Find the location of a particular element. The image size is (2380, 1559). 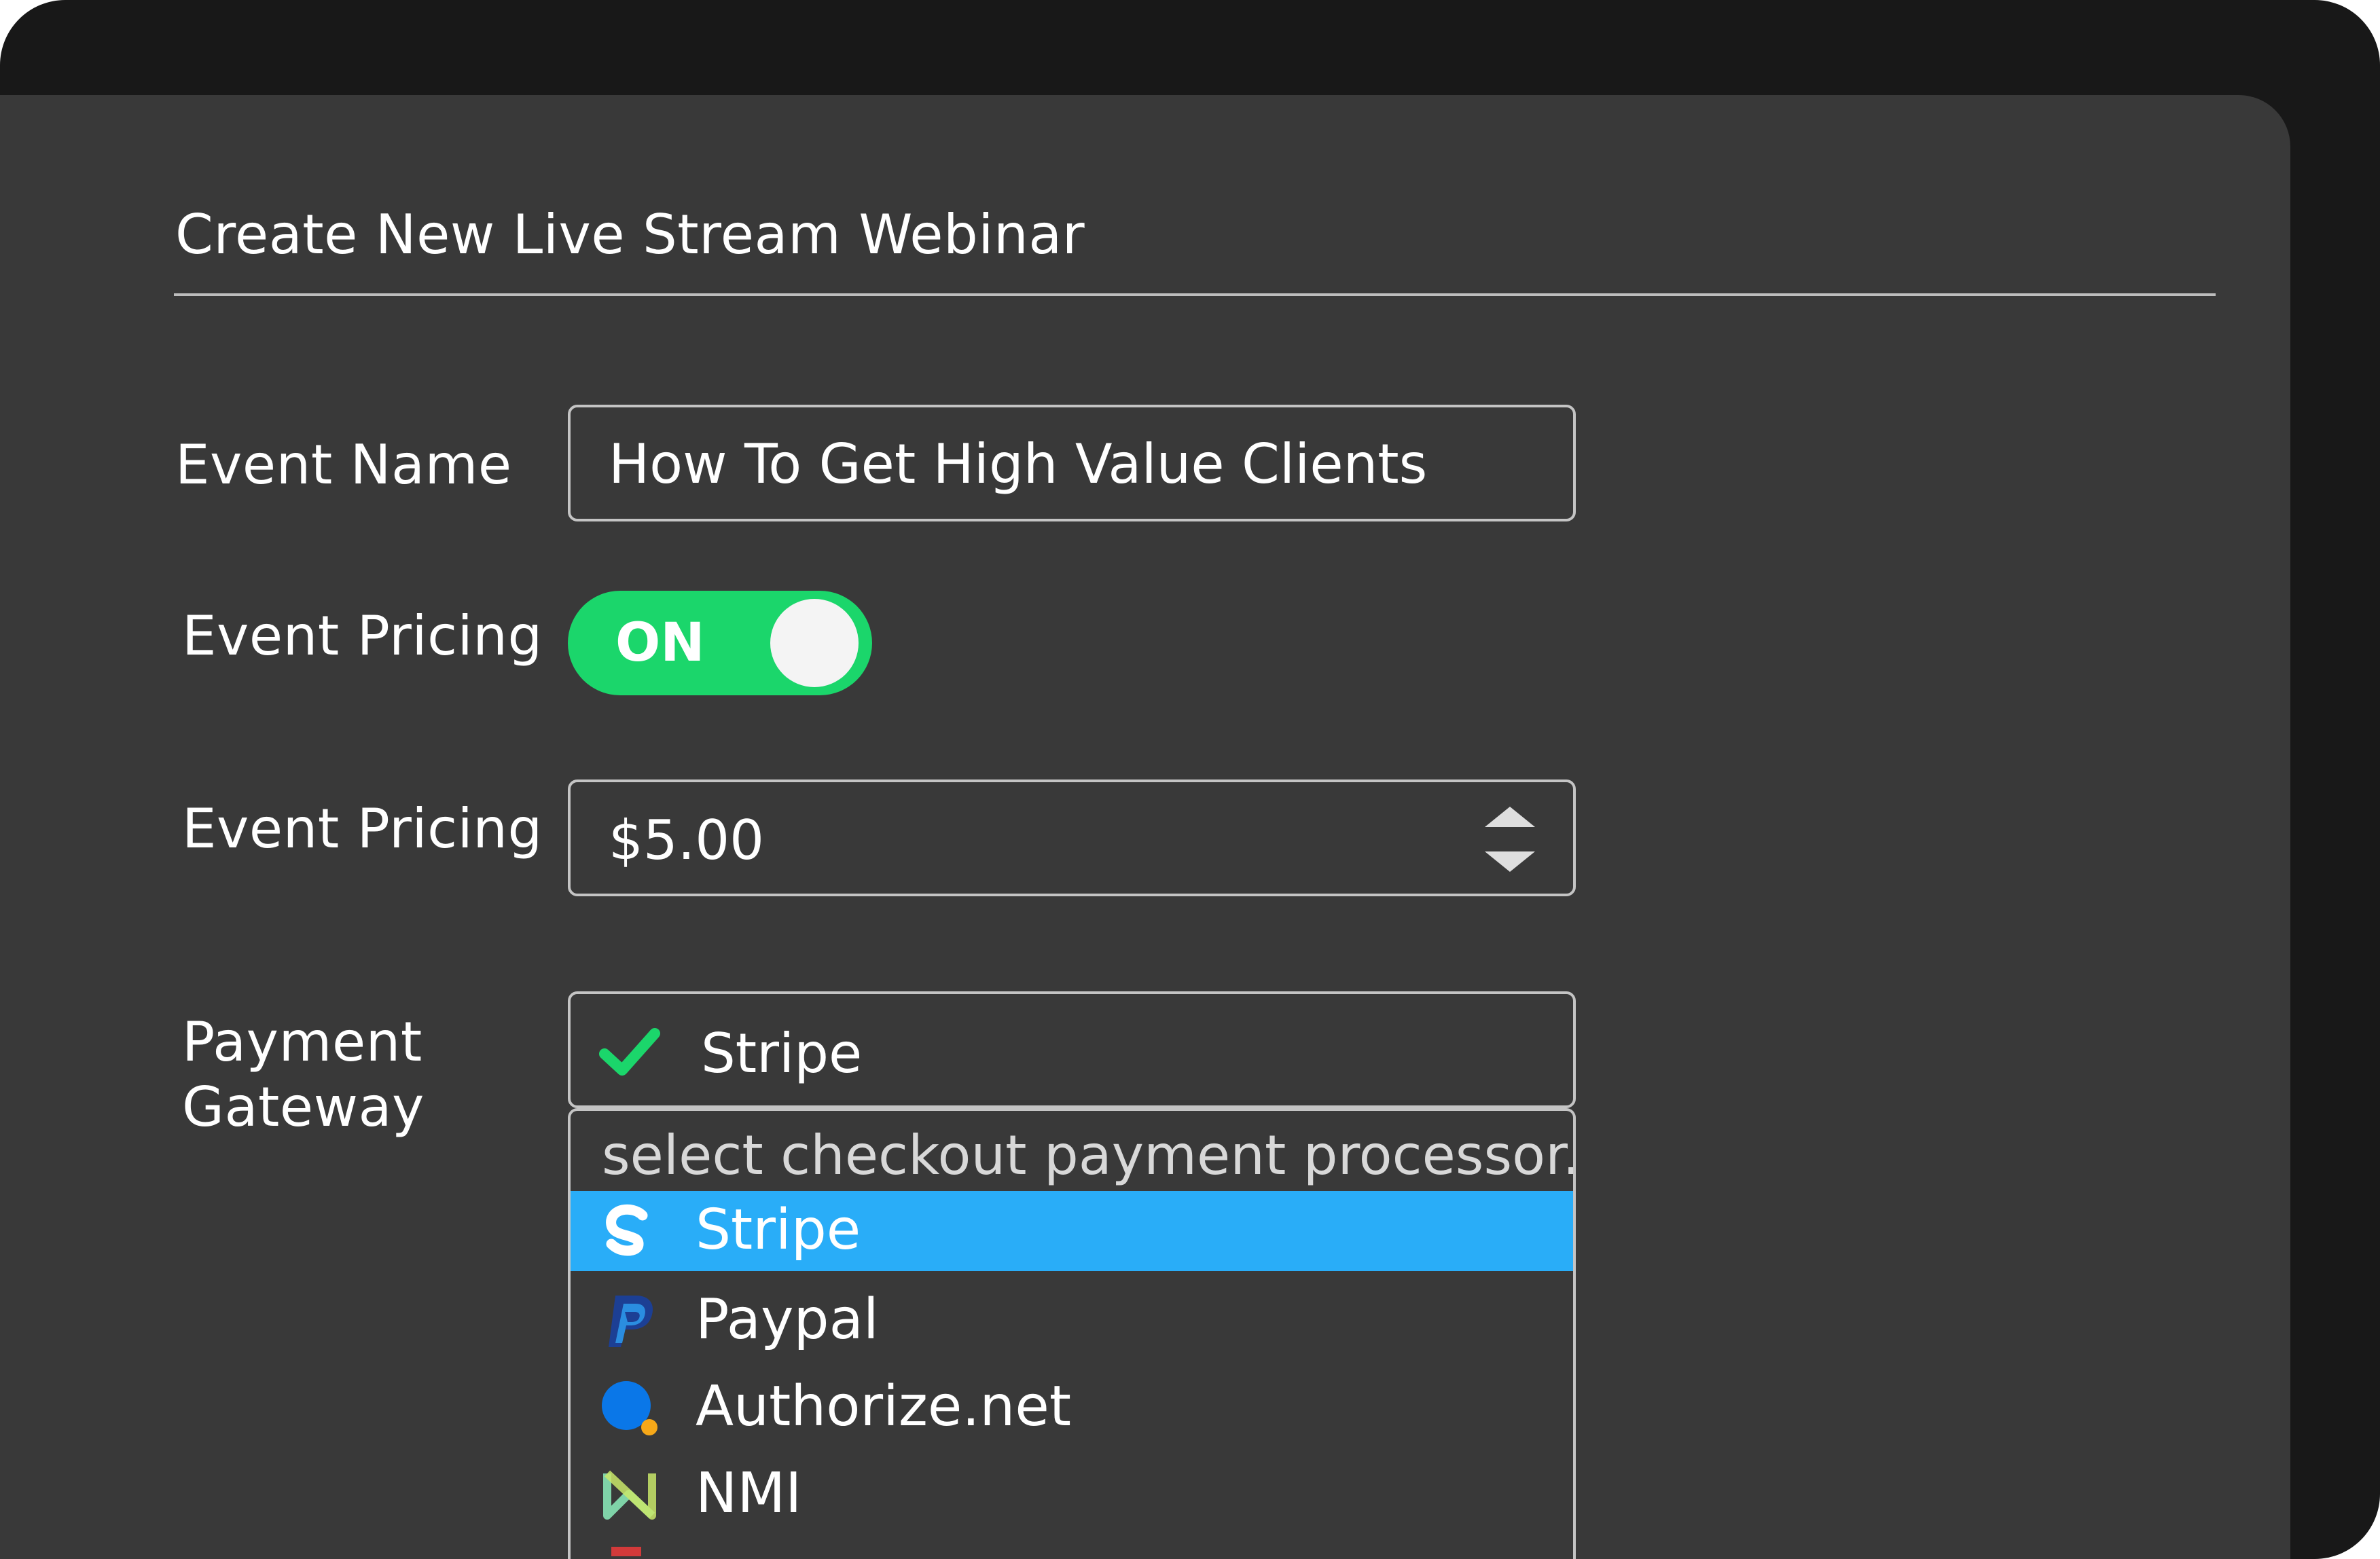

payment-gateway-label-line1: Payment is located at coordinates (302, 1042).